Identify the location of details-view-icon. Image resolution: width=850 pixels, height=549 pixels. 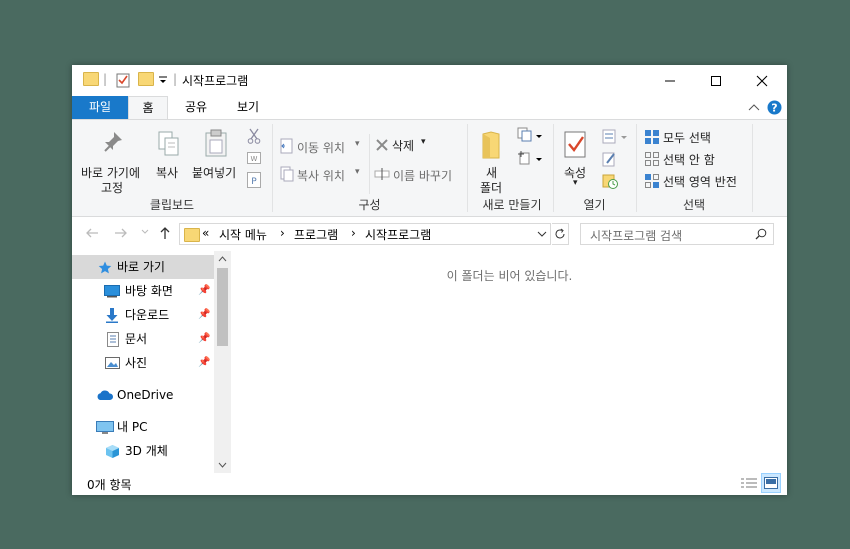
(749, 484).